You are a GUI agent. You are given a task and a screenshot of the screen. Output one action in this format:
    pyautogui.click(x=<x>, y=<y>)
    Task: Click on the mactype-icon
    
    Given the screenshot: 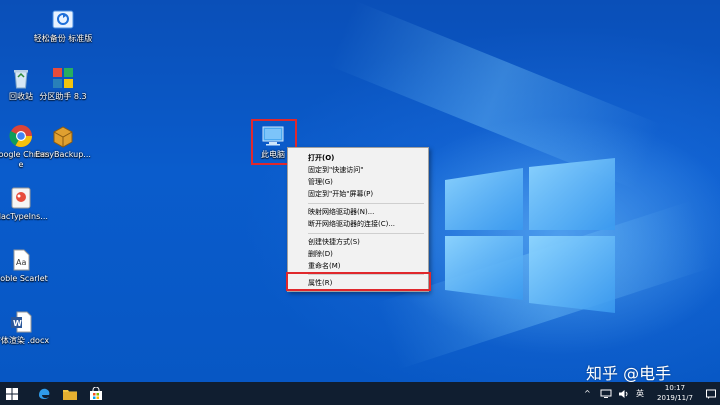 What is the action you would take?
    pyautogui.click(x=21, y=198)
    